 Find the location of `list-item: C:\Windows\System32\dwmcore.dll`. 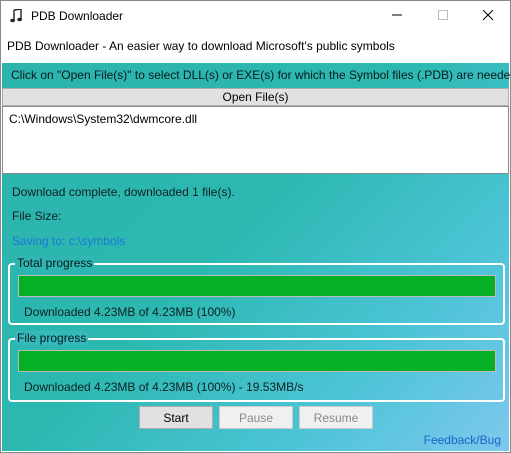

list-item: C:\Windows\System32\dwmcore.dll is located at coordinates (103, 119).